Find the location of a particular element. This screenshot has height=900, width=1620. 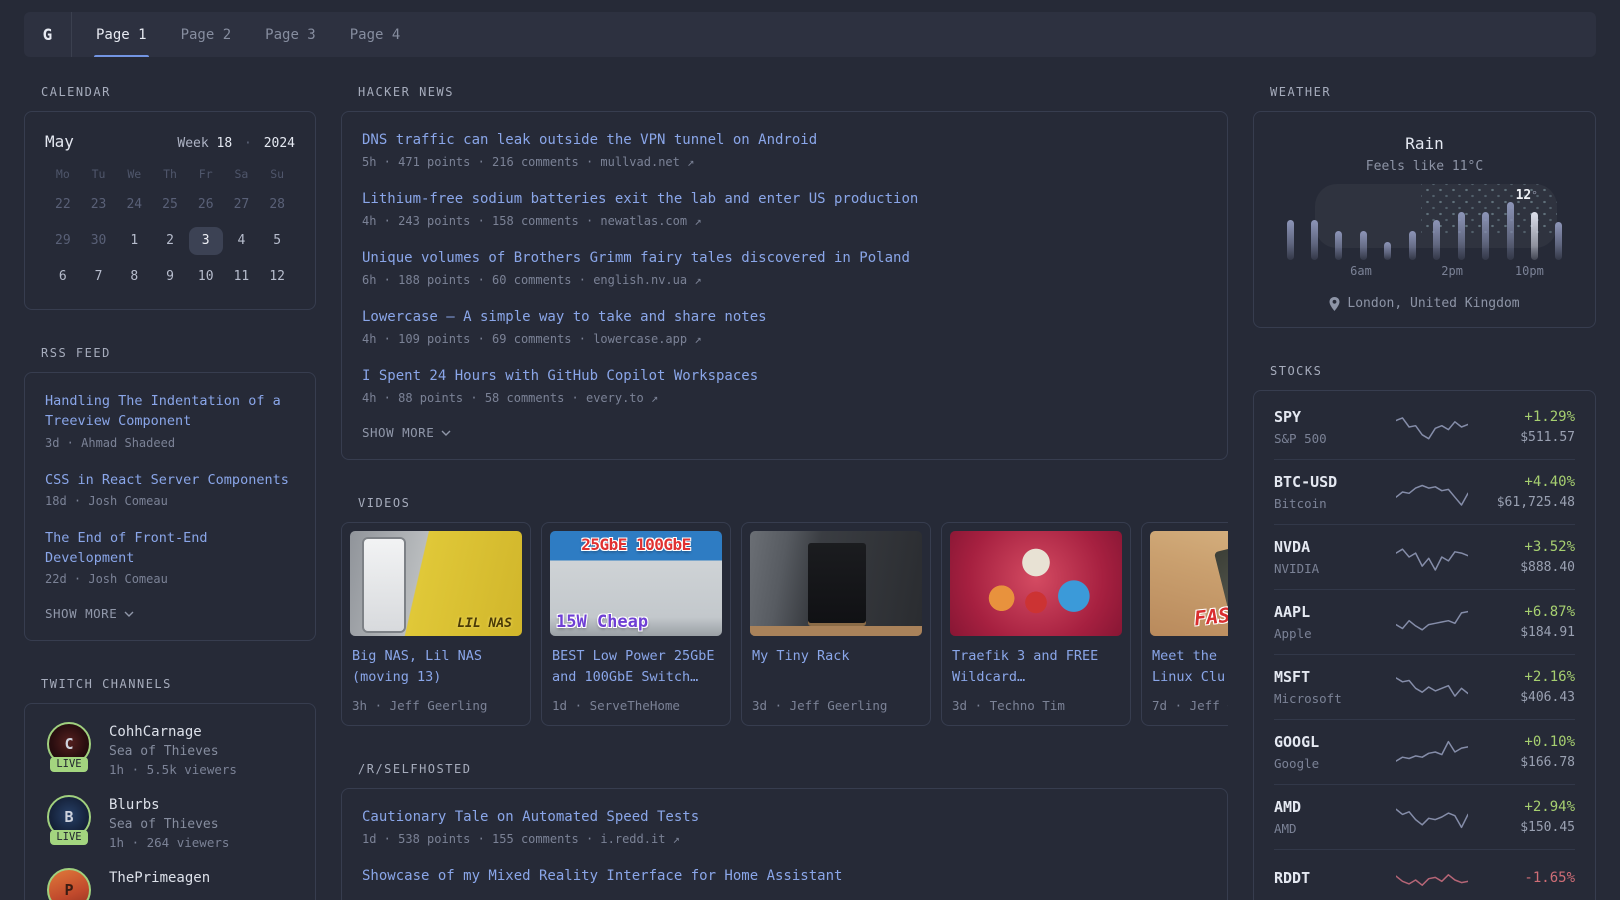

calendar-day: 28 is located at coordinates (277, 205).